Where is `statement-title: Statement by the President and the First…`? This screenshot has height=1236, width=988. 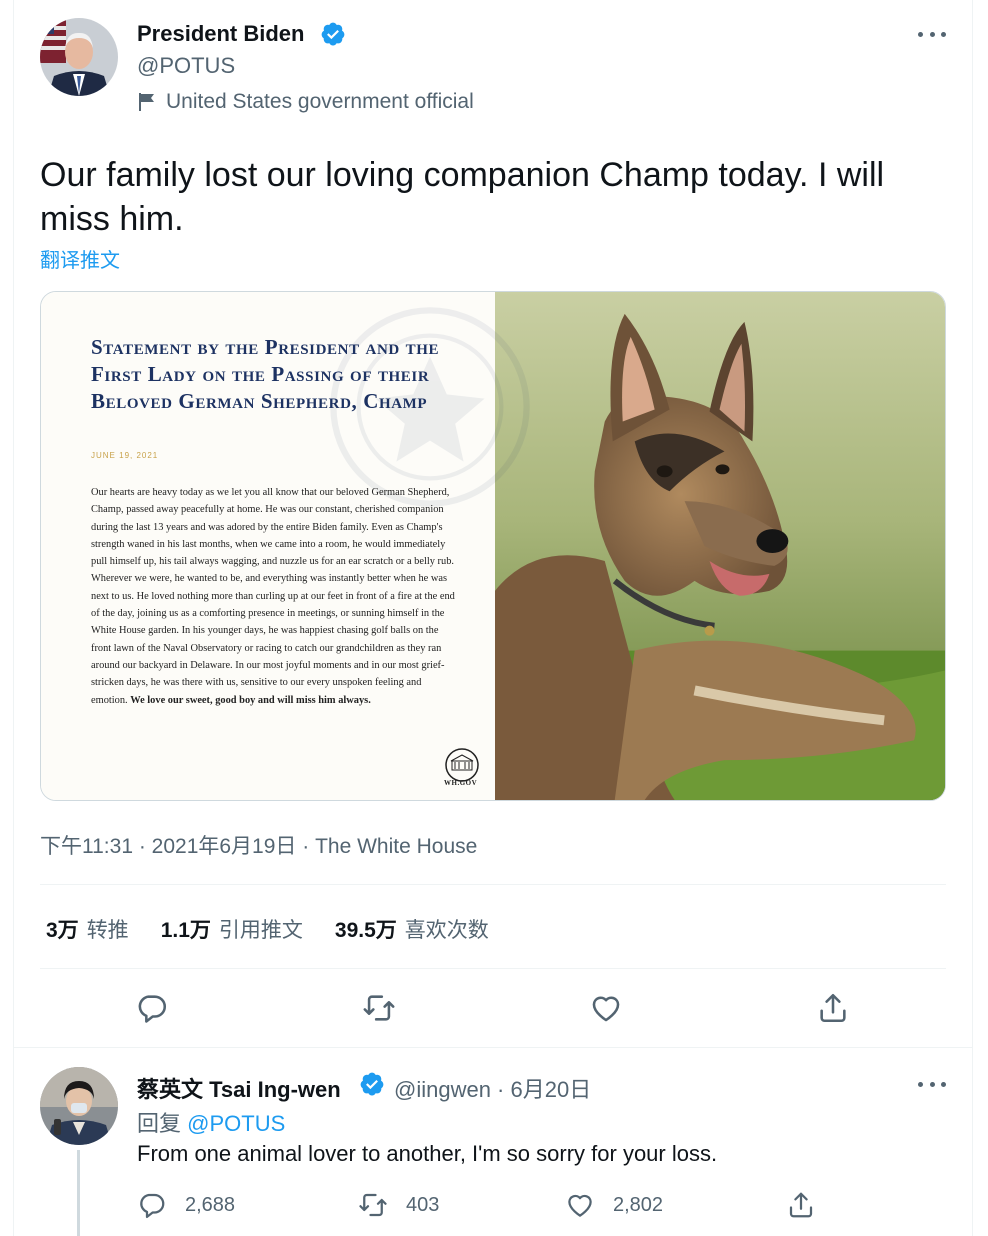 statement-title: Statement by the President and the First… is located at coordinates (265, 374).